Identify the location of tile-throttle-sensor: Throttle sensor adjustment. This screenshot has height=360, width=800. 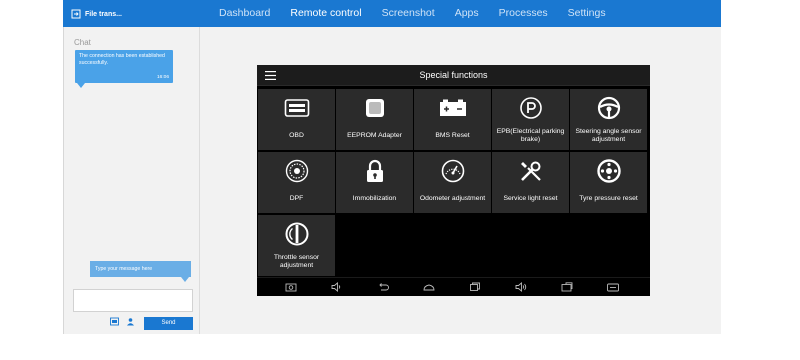
(296, 245).